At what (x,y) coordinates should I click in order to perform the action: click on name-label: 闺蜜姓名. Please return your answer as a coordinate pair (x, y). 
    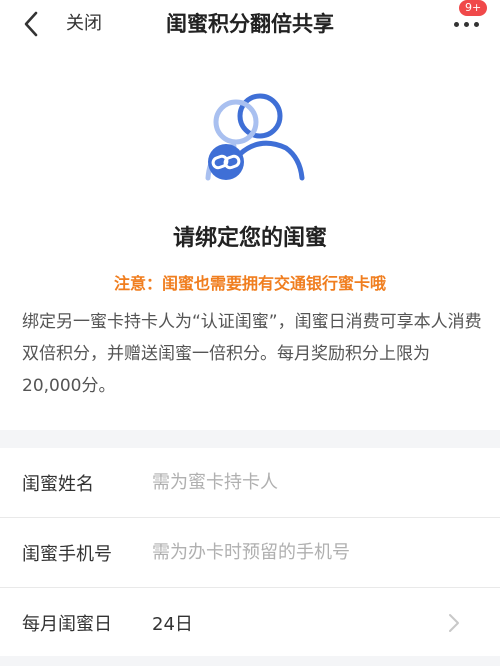
    Looking at the image, I should click on (58, 484).